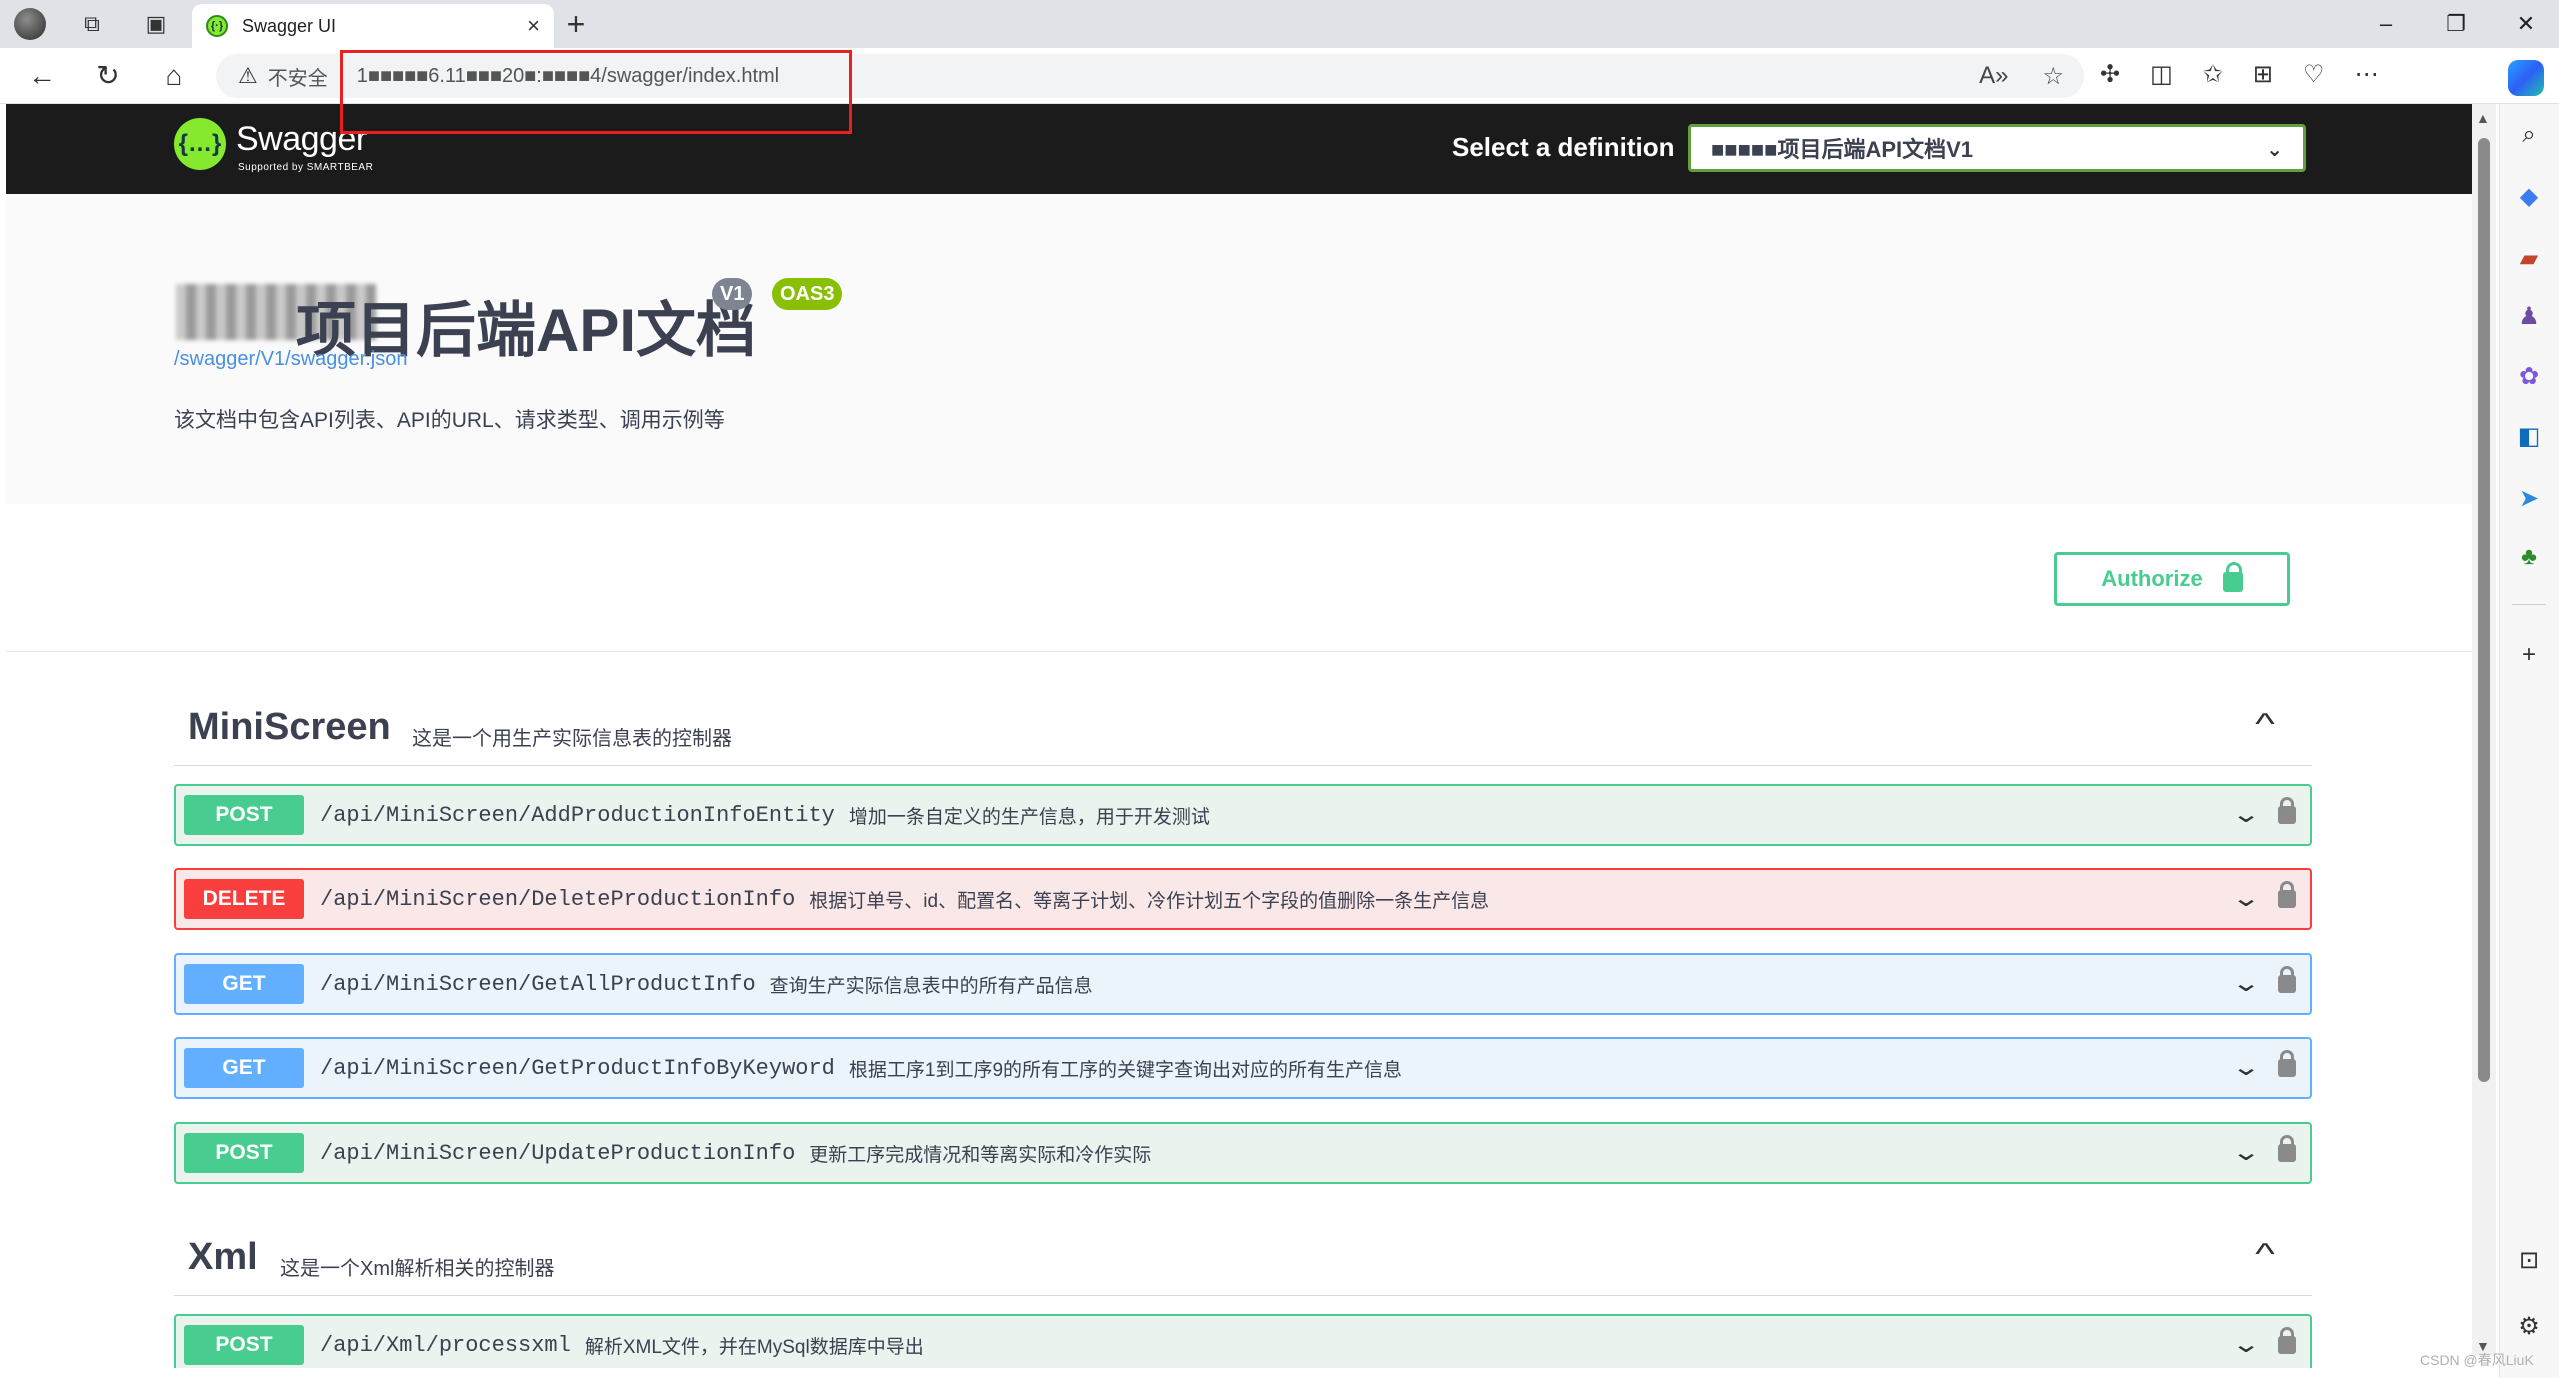 The image size is (2559, 1378). Describe the element at coordinates (2529, 317) in the screenshot. I see `games-icon: ♟` at that location.